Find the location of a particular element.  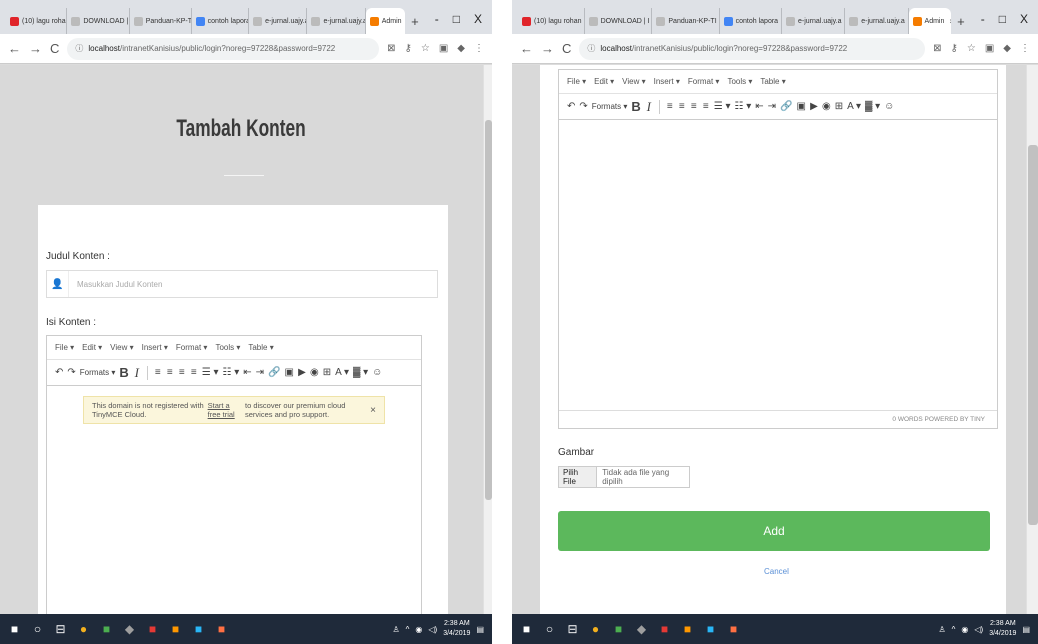

link-icon: 🔗 is located at coordinates (274, 372).